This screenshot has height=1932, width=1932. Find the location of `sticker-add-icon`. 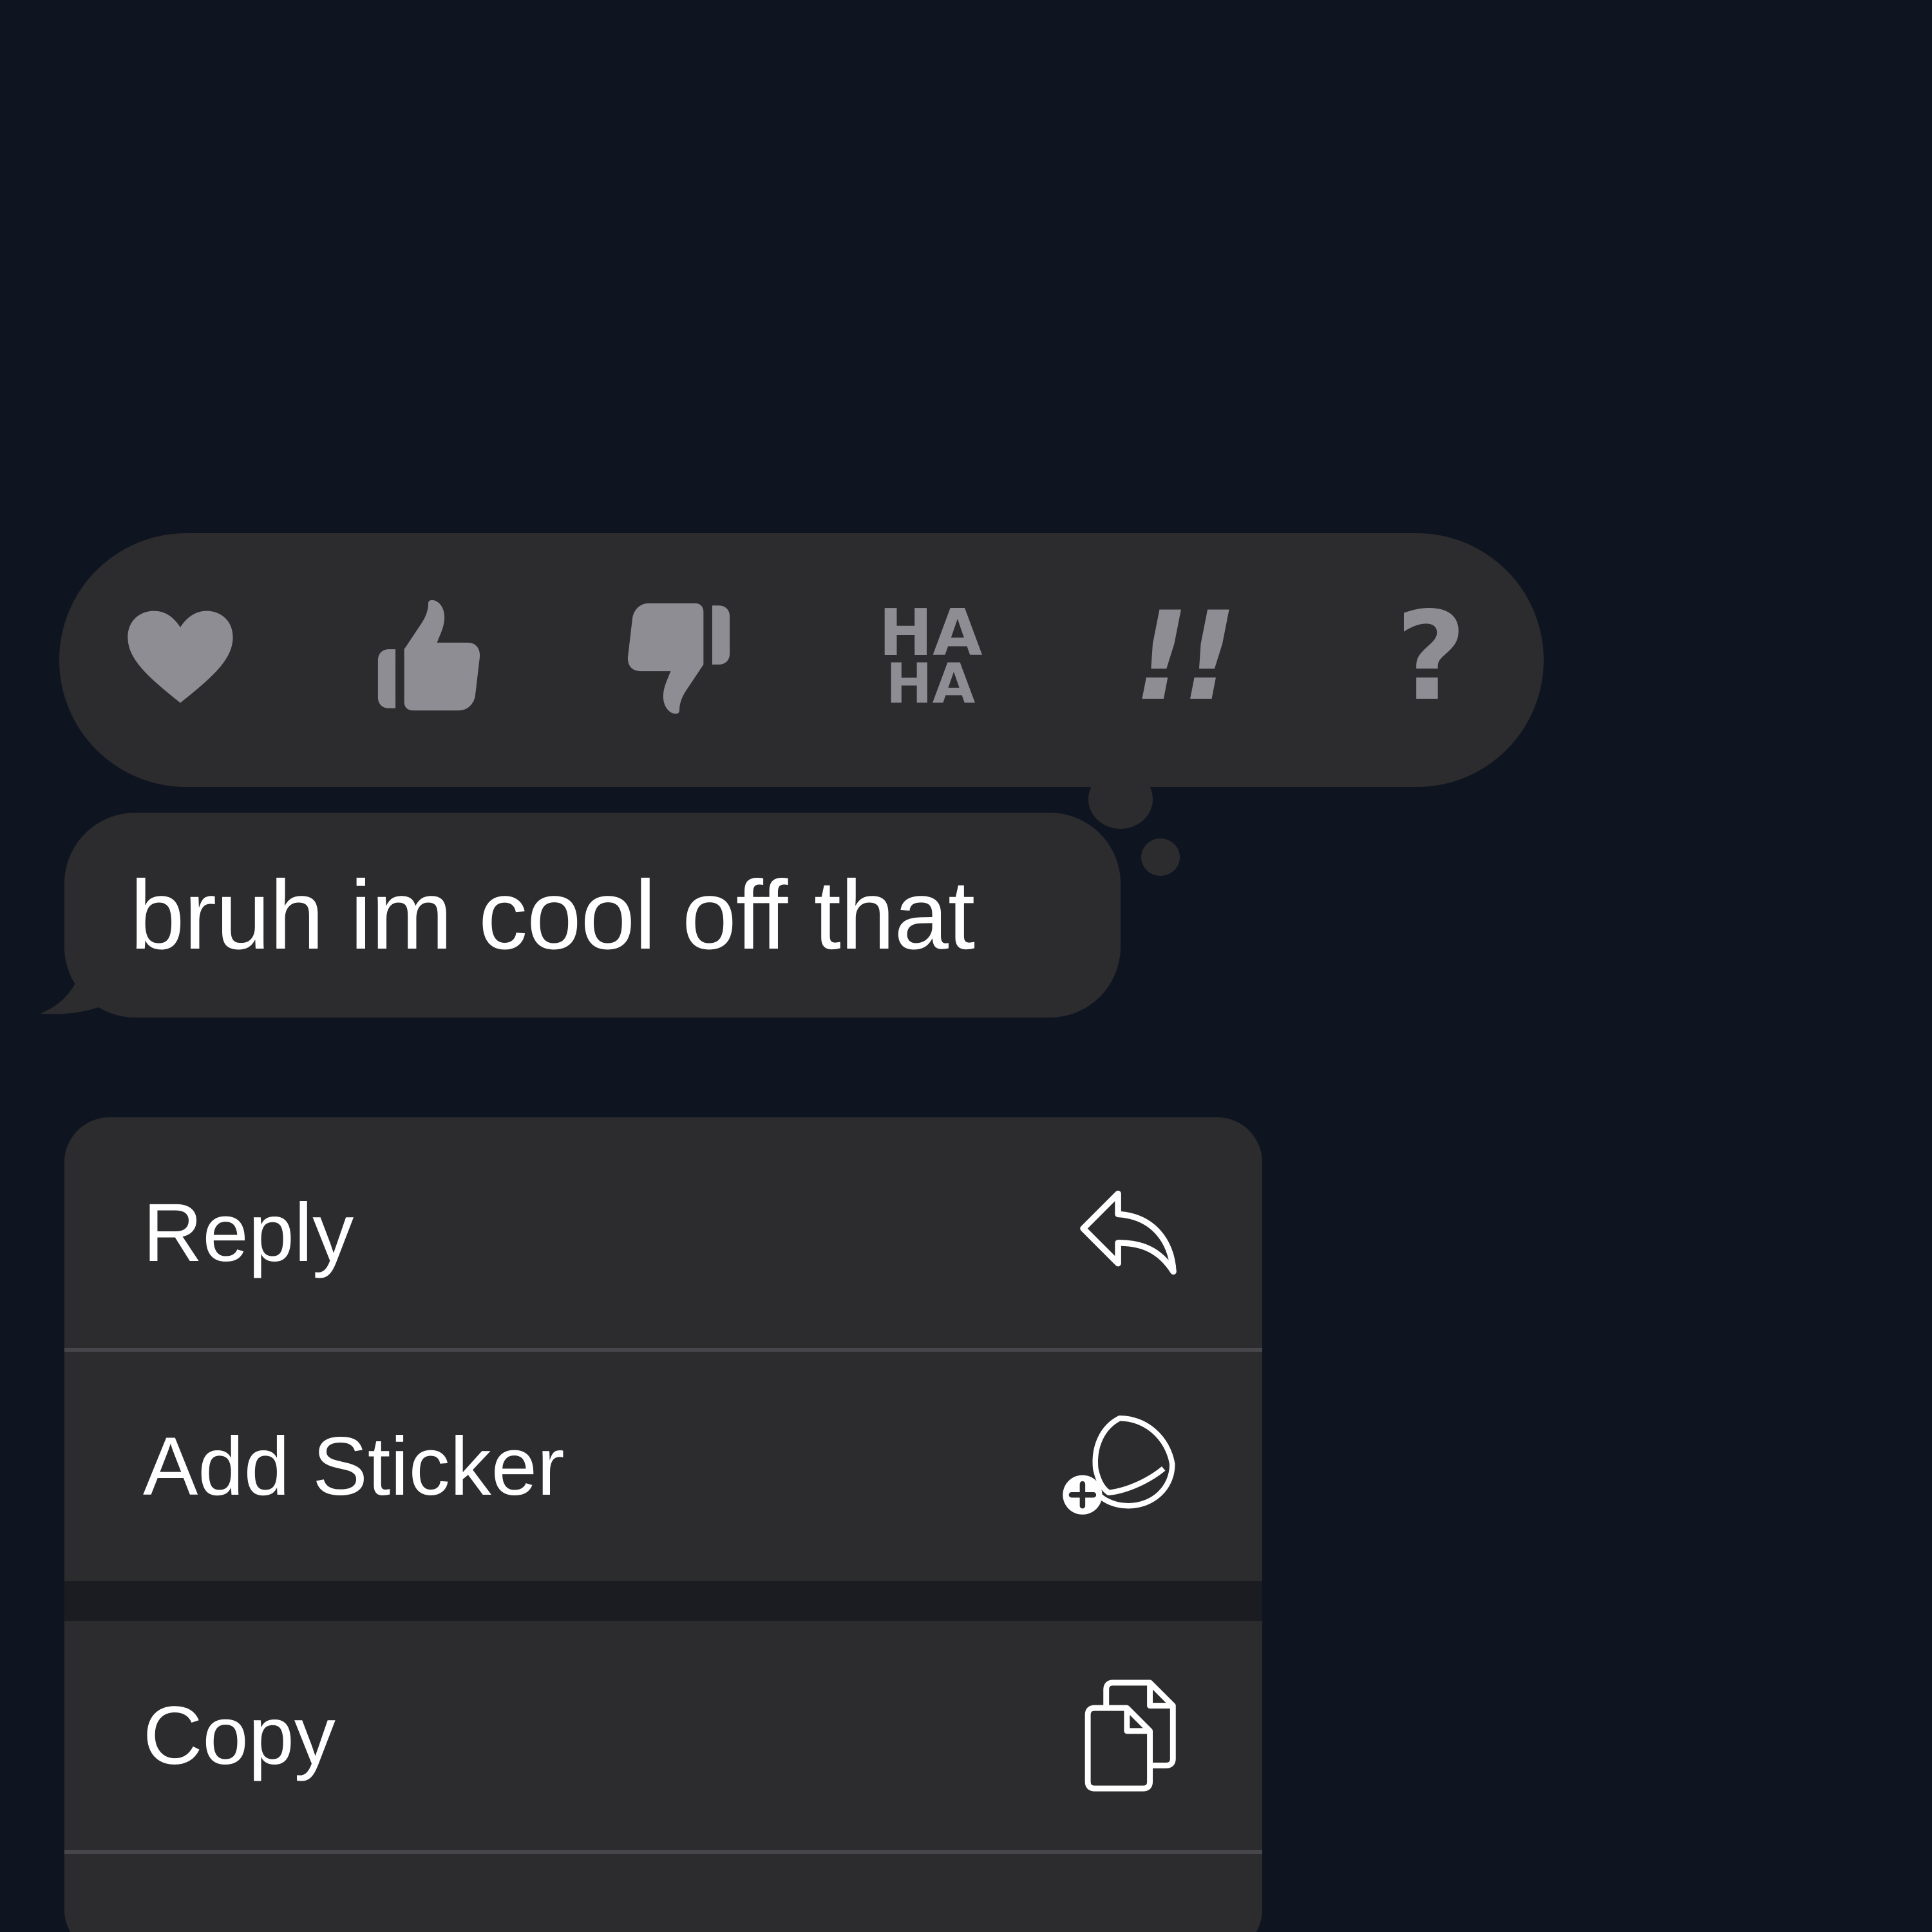

sticker-add-icon is located at coordinates (1118, 1467).